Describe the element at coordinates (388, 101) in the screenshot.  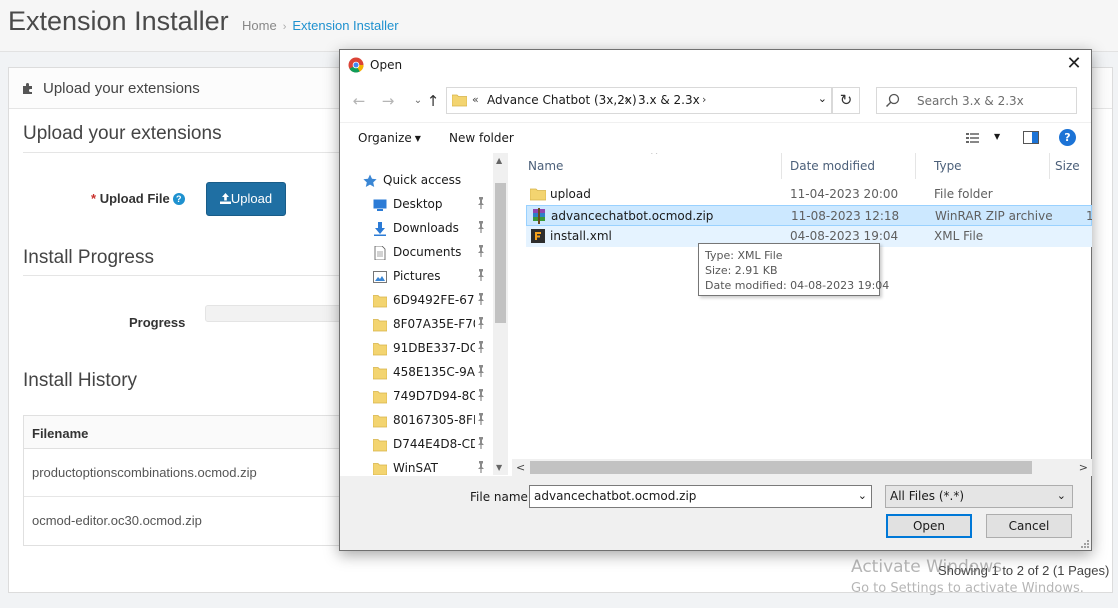
I see `forward-arrow-icon: →` at that location.